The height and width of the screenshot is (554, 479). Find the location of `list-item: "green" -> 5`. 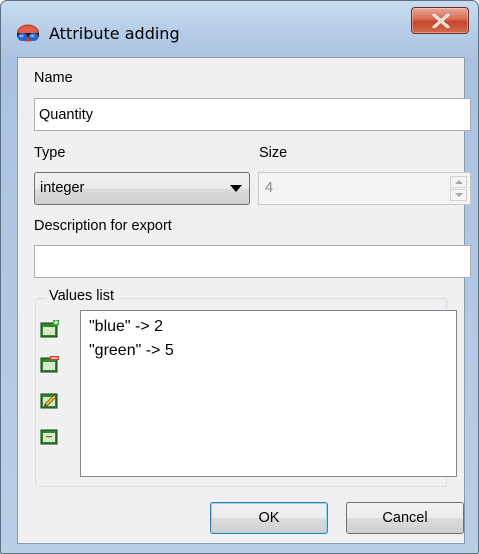

list-item: "green" -> 5 is located at coordinates (272, 351).